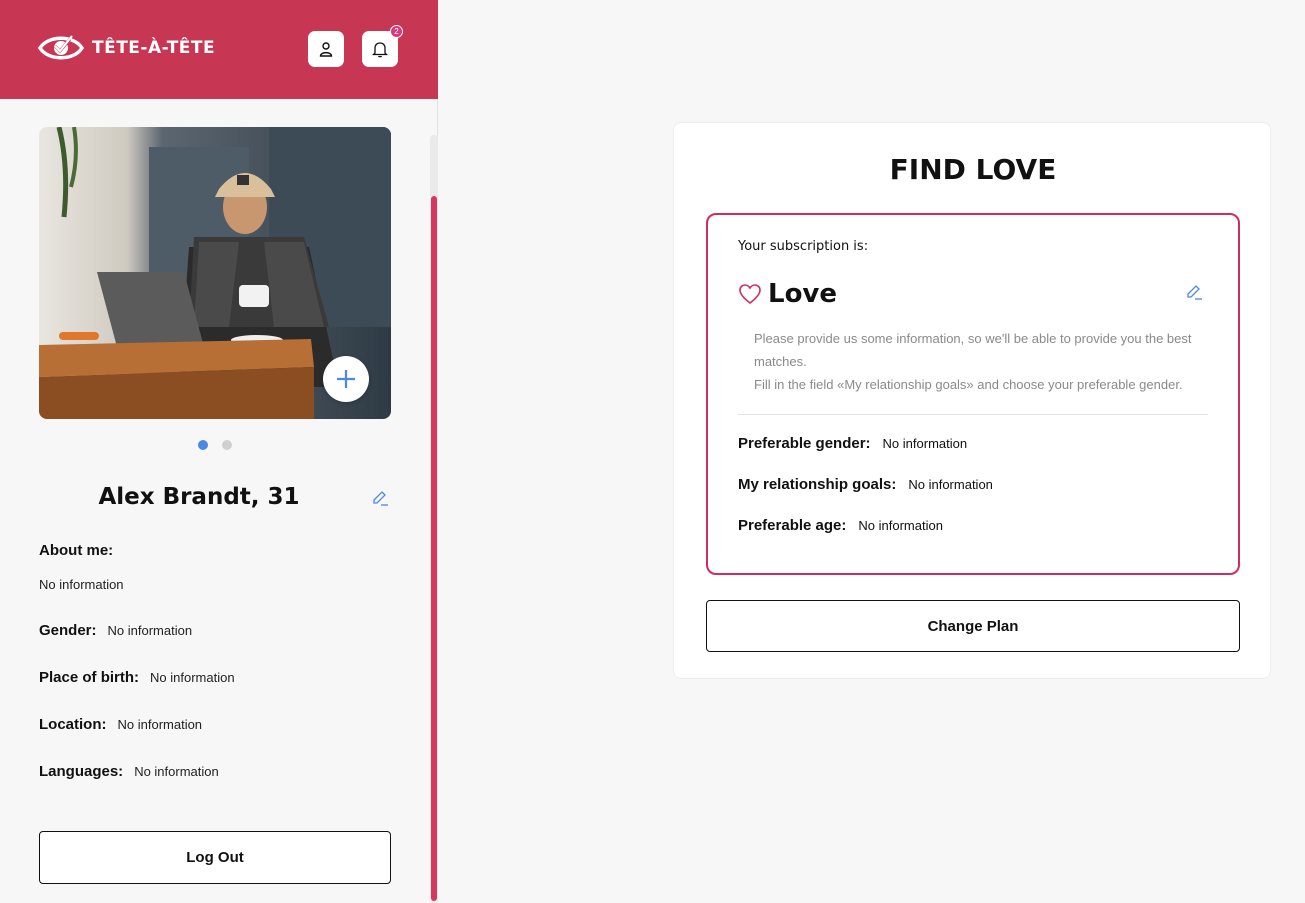 This screenshot has width=1305, height=903. What do you see at coordinates (154, 48) in the screenshot?
I see `brand-name: TÊTE-À-TÊTE` at bounding box center [154, 48].